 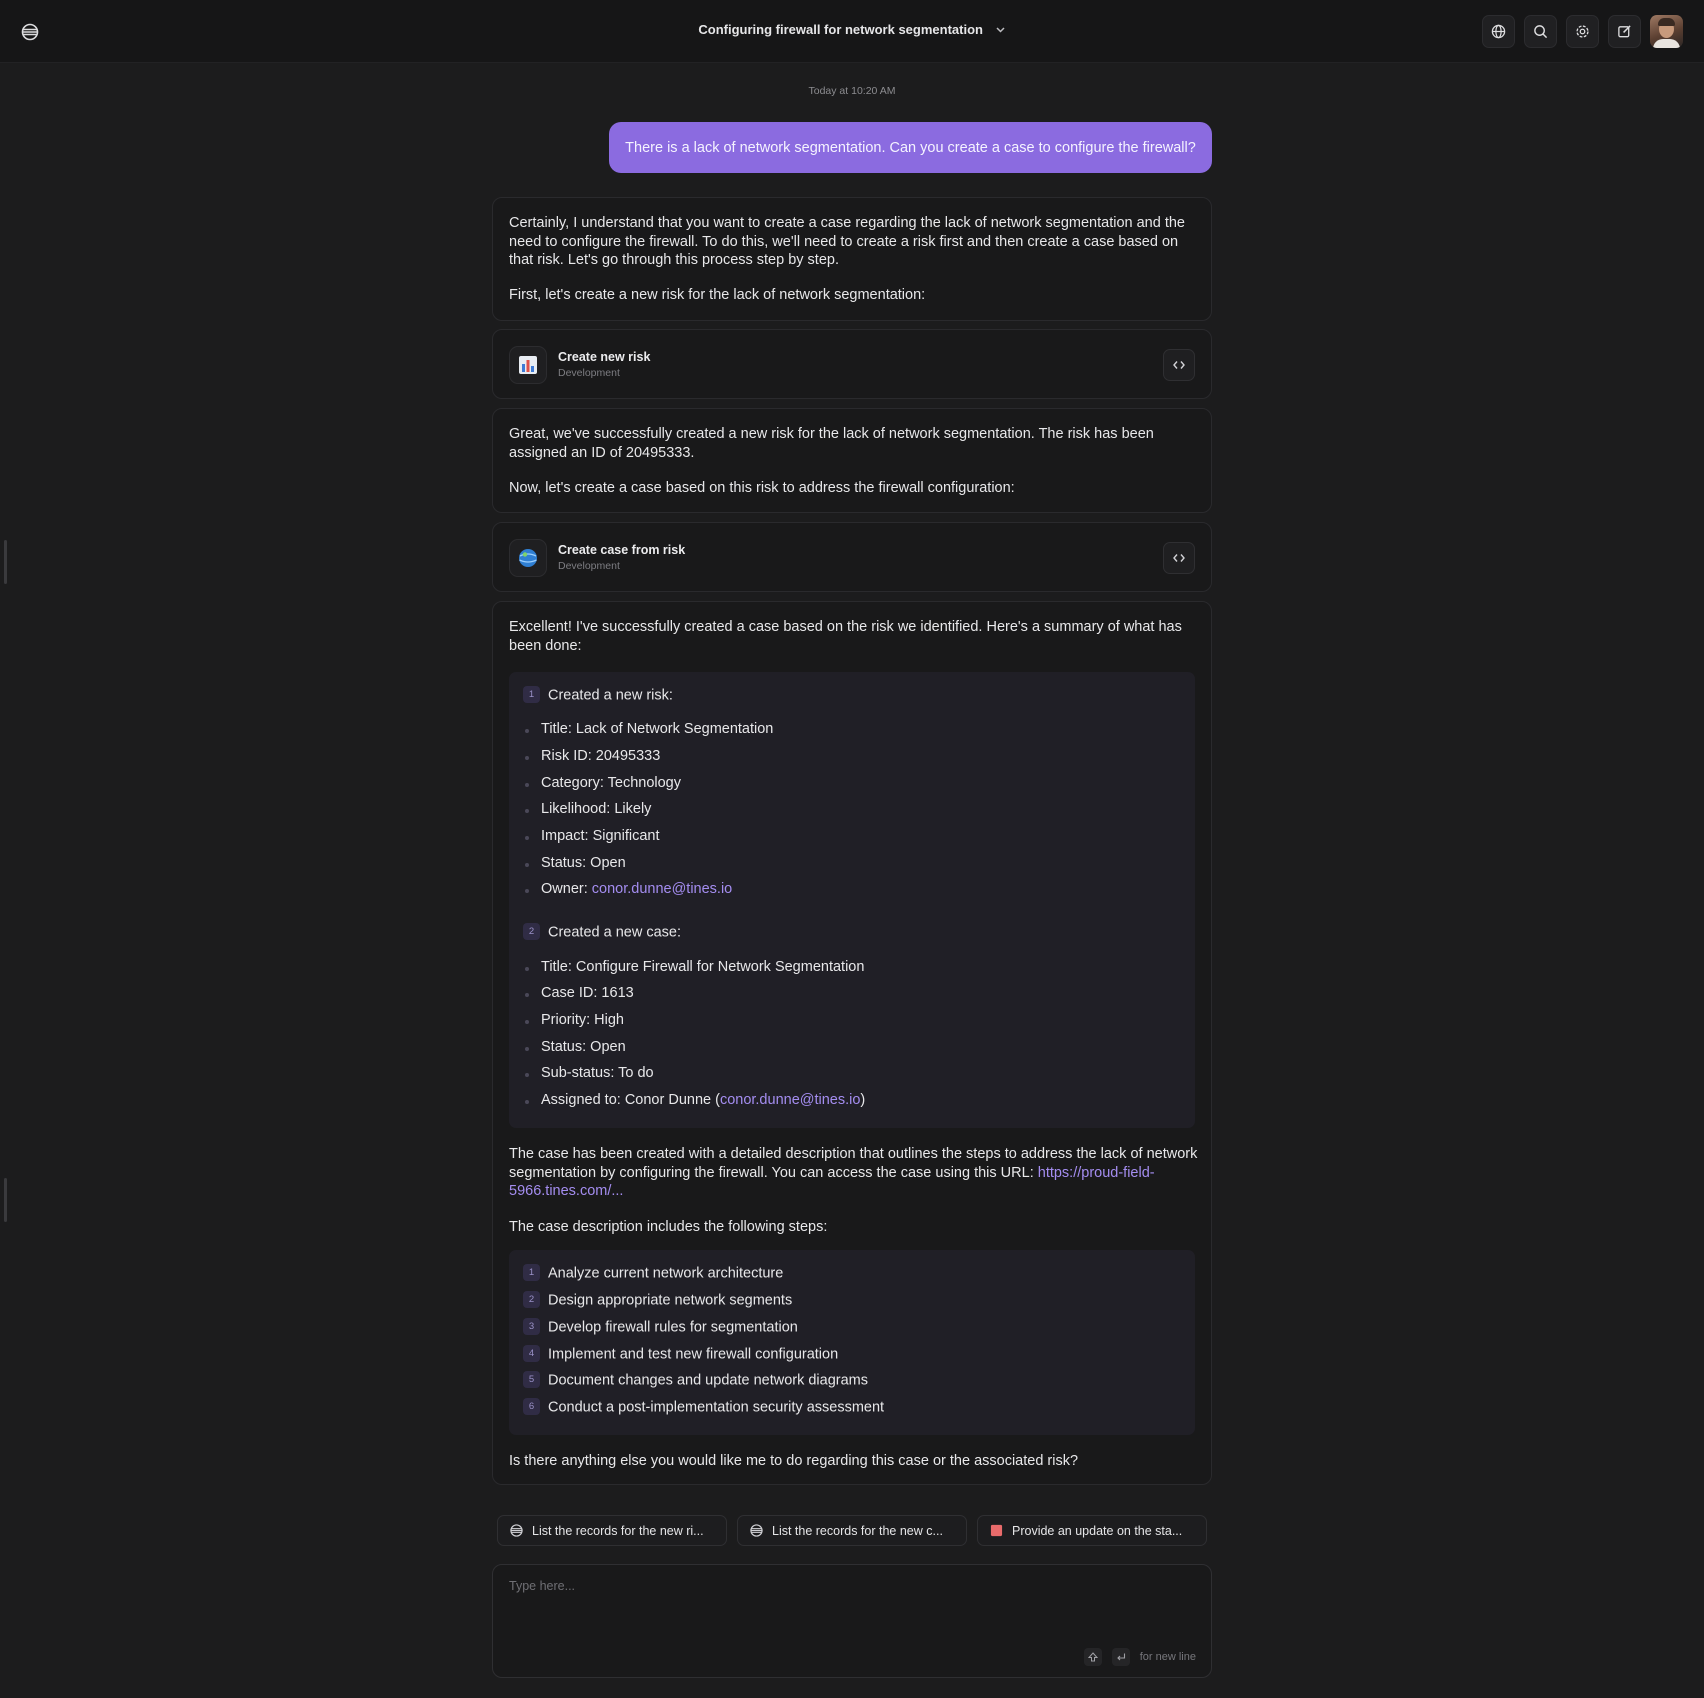 What do you see at coordinates (588, 809) in the screenshot?
I see `list-item: Likelihood: Likely` at bounding box center [588, 809].